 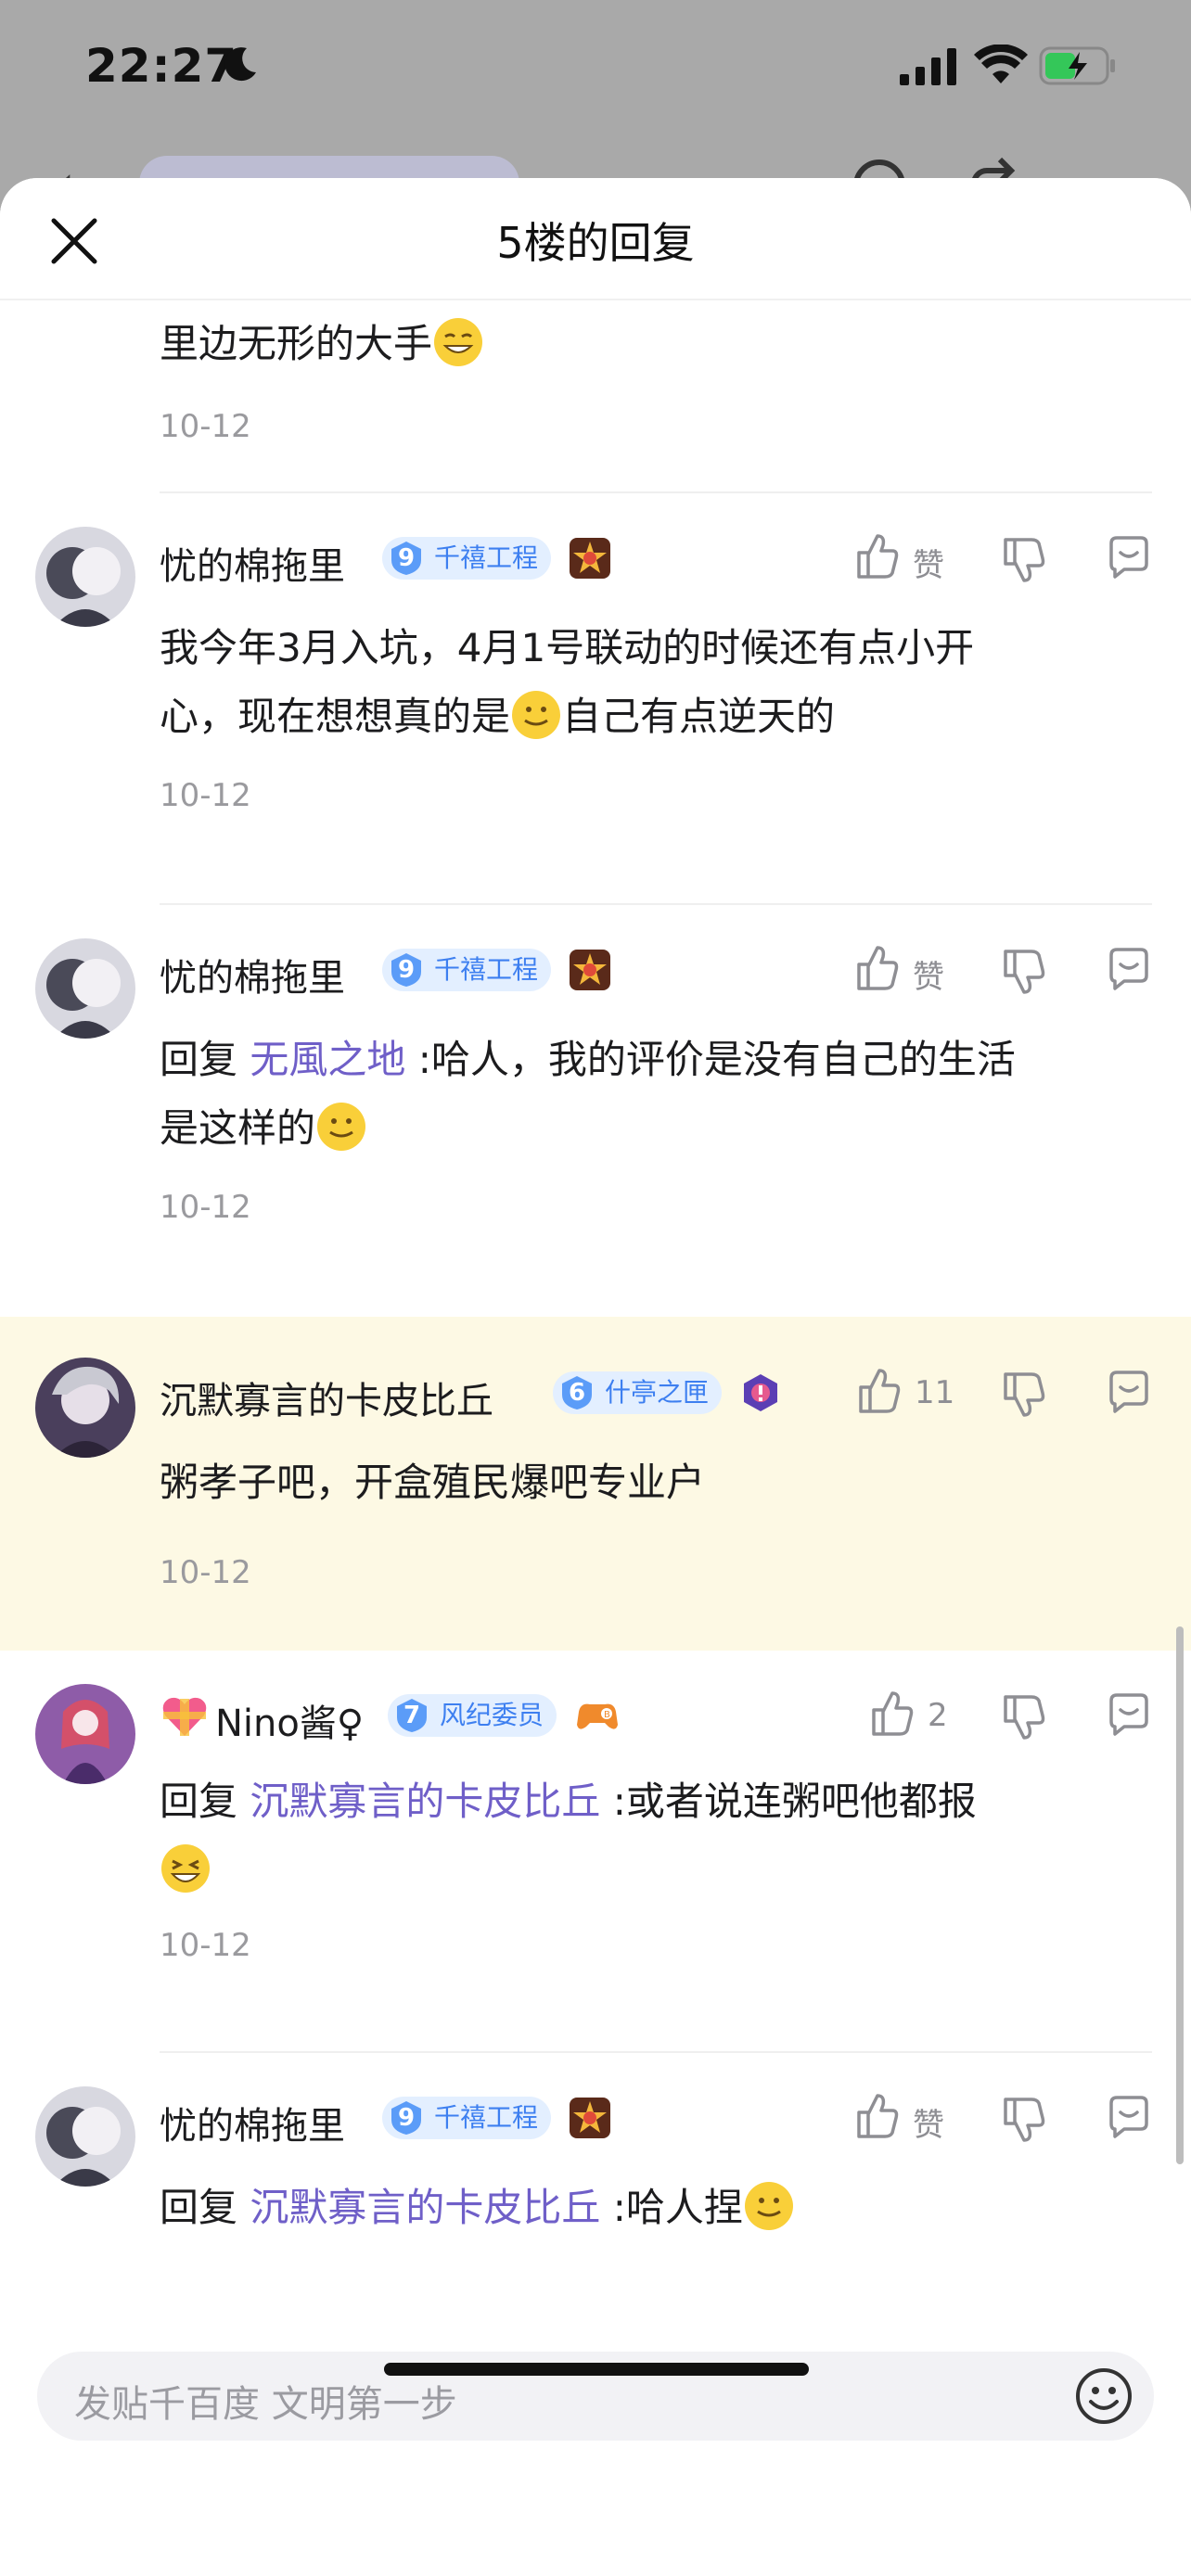 I want to click on reply-word: 回复, so click(x=199, y=1801).